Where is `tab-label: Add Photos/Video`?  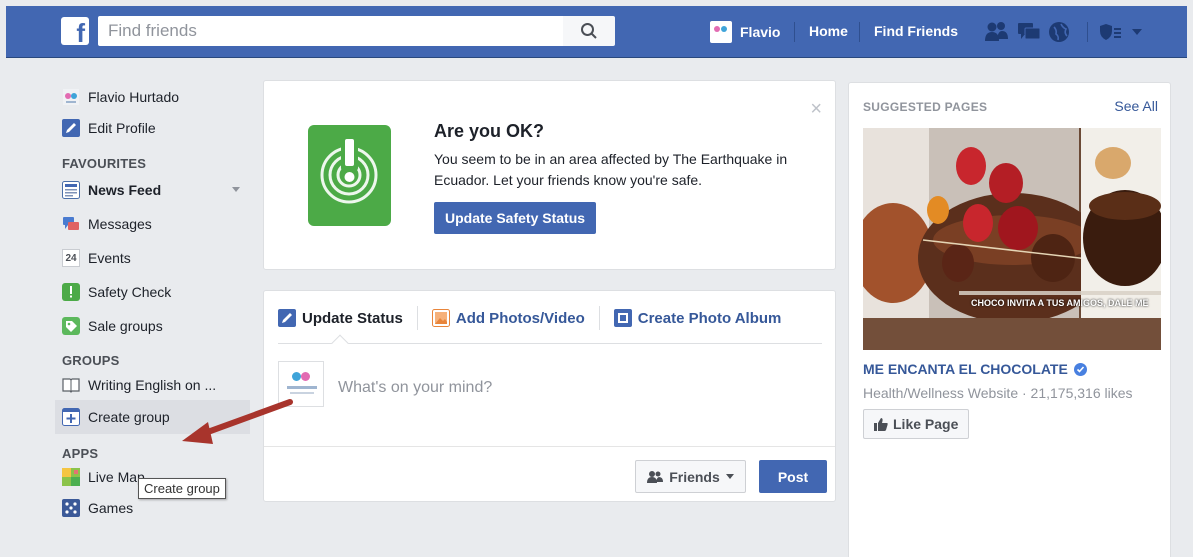
tab-label: Add Photos/Video is located at coordinates (520, 318).